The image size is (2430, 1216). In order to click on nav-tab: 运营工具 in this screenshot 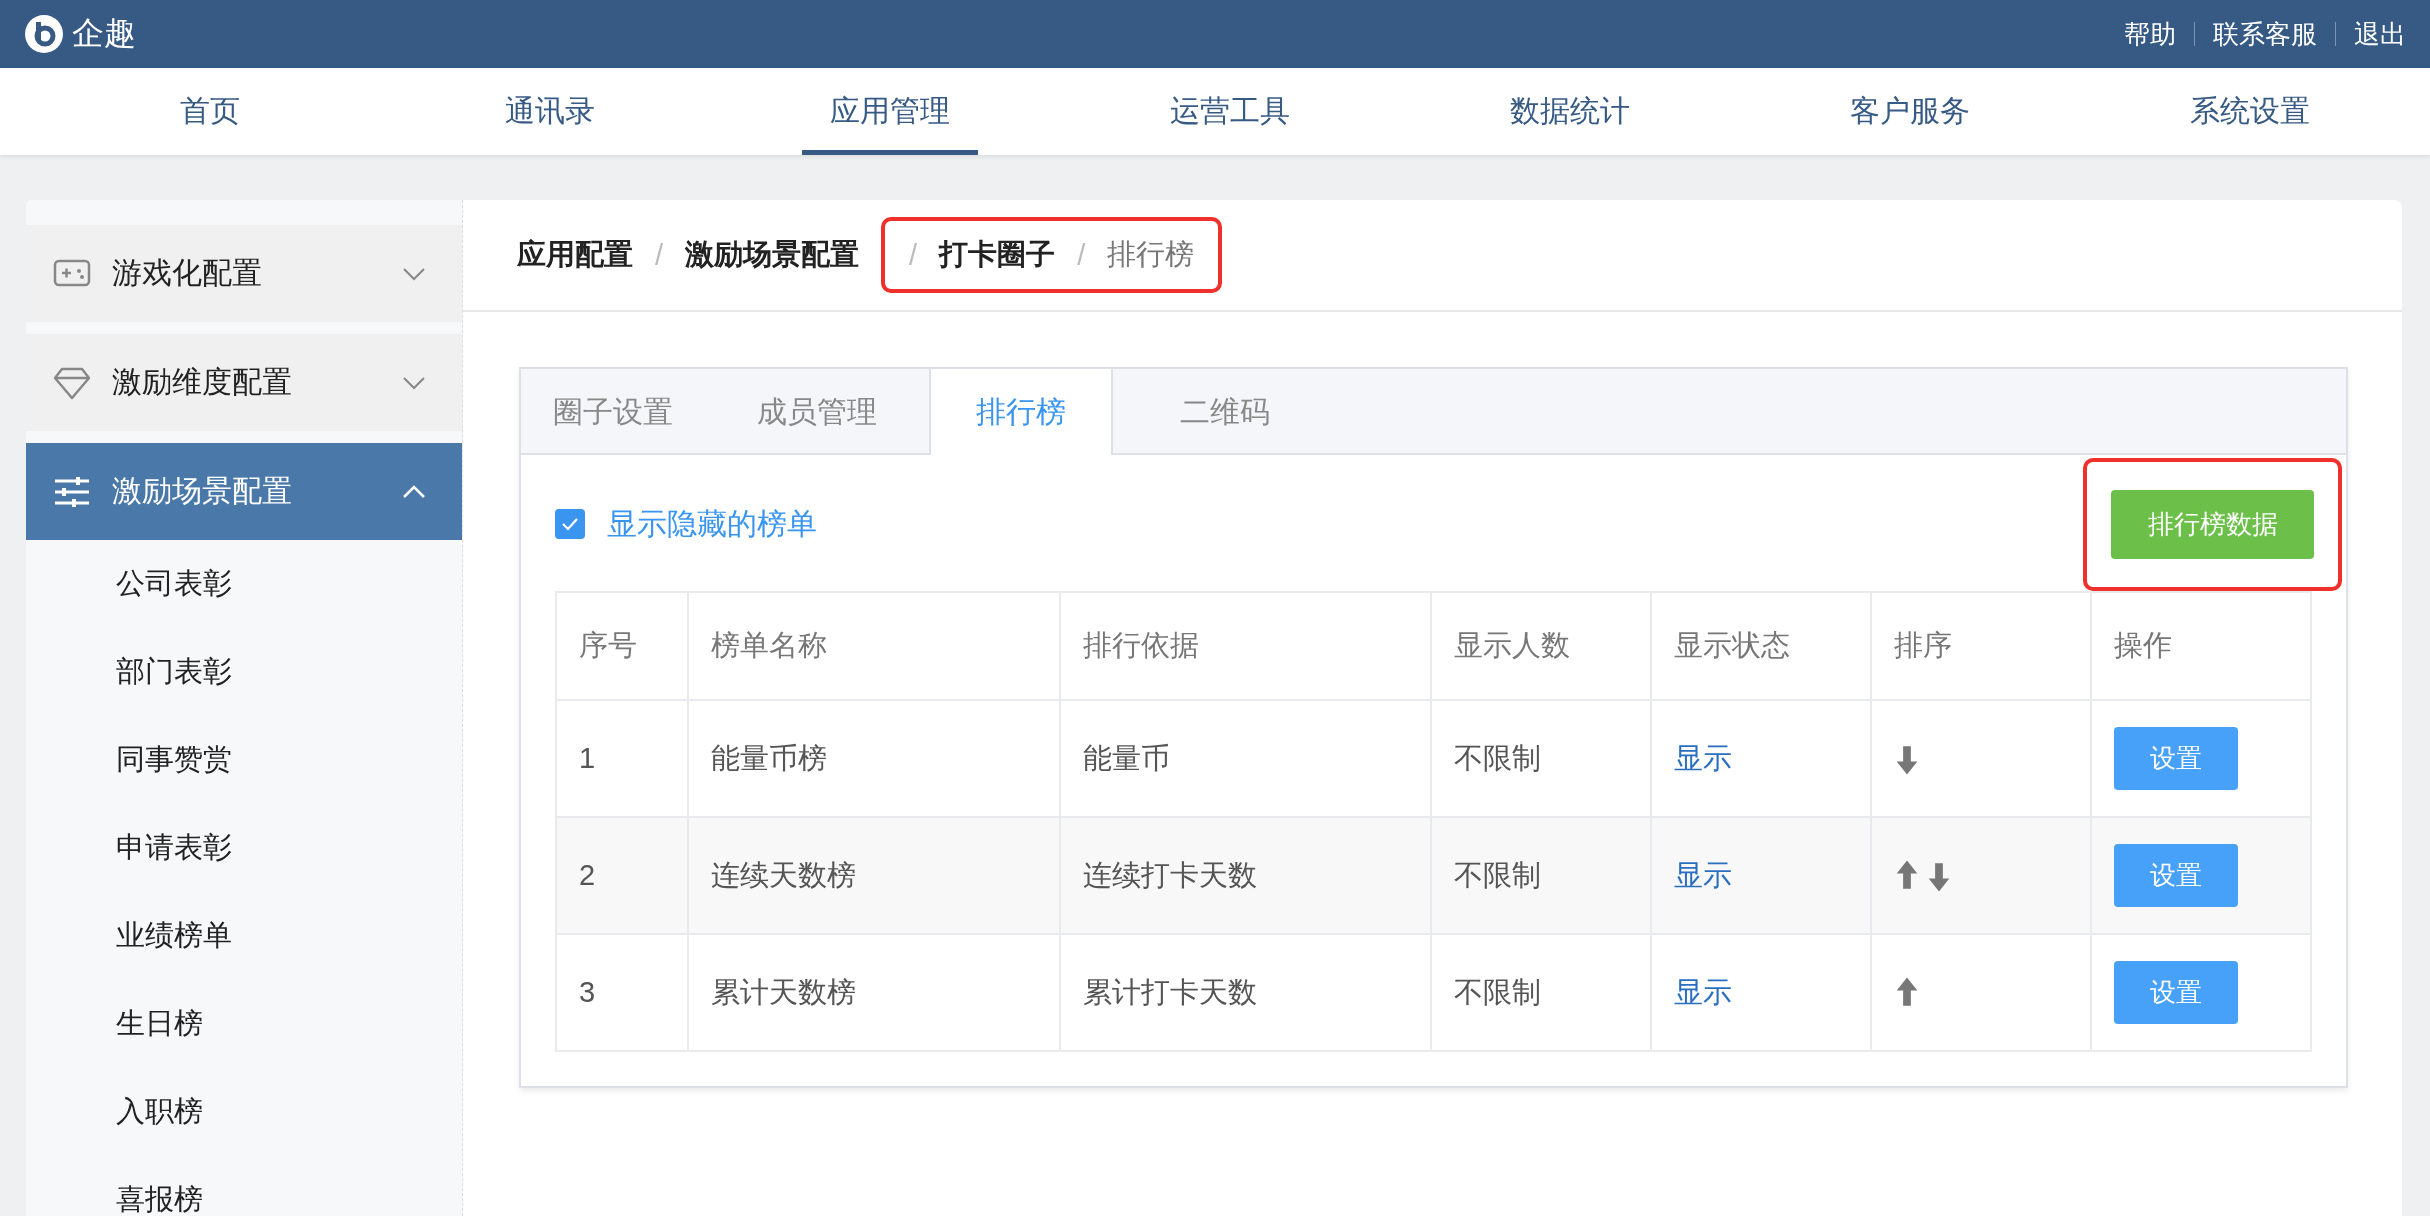, I will do `click(1230, 111)`.